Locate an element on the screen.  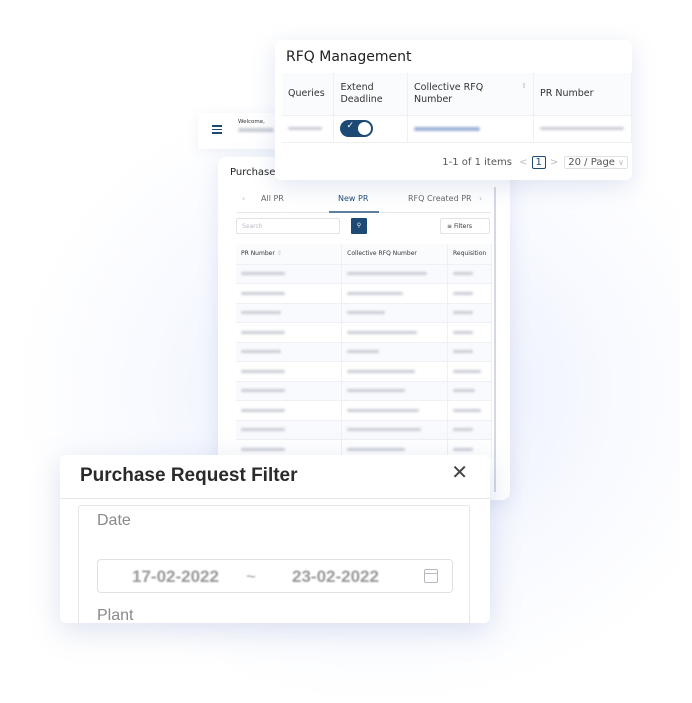
queries-cell is located at coordinates (308, 128).